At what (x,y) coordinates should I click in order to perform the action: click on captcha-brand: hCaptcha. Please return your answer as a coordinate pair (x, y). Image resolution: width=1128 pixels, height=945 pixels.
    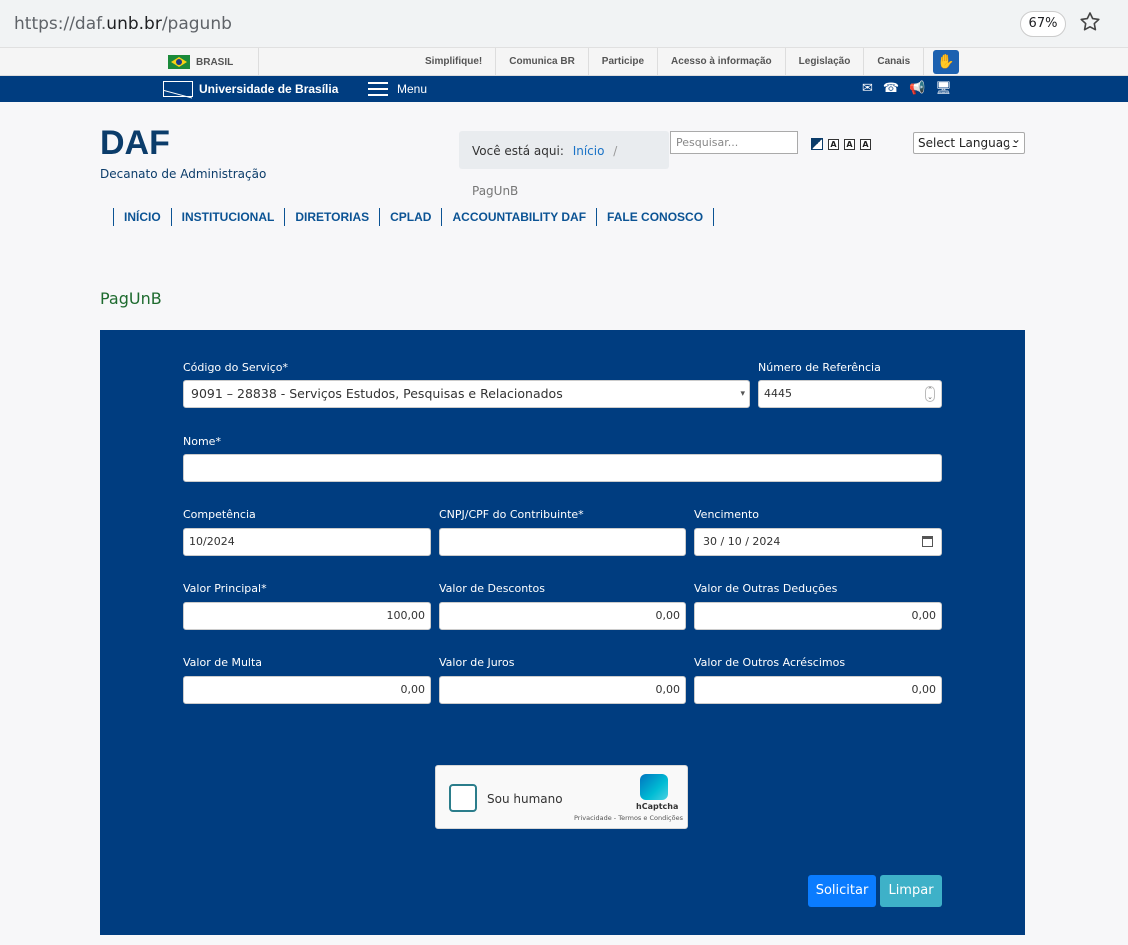
    Looking at the image, I should click on (657, 806).